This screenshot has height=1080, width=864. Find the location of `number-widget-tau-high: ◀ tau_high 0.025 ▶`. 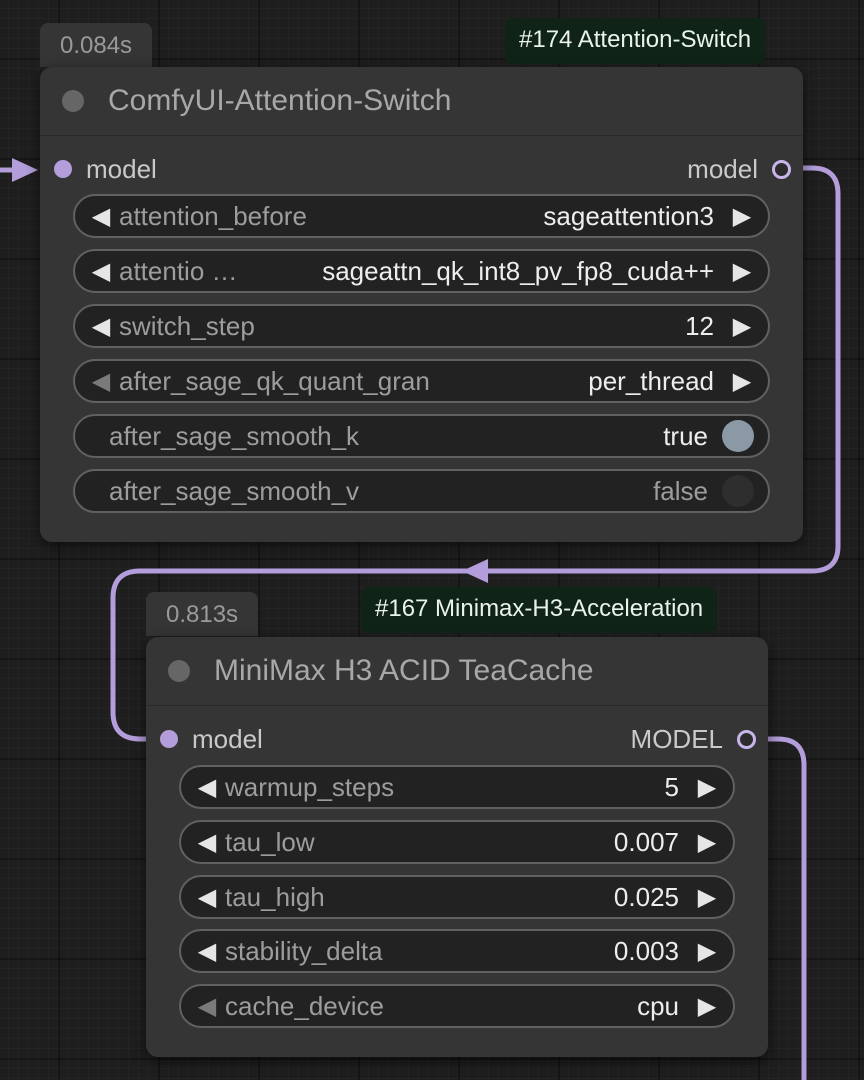

number-widget-tau-high: ◀ tau_high 0.025 ▶ is located at coordinates (457, 897).